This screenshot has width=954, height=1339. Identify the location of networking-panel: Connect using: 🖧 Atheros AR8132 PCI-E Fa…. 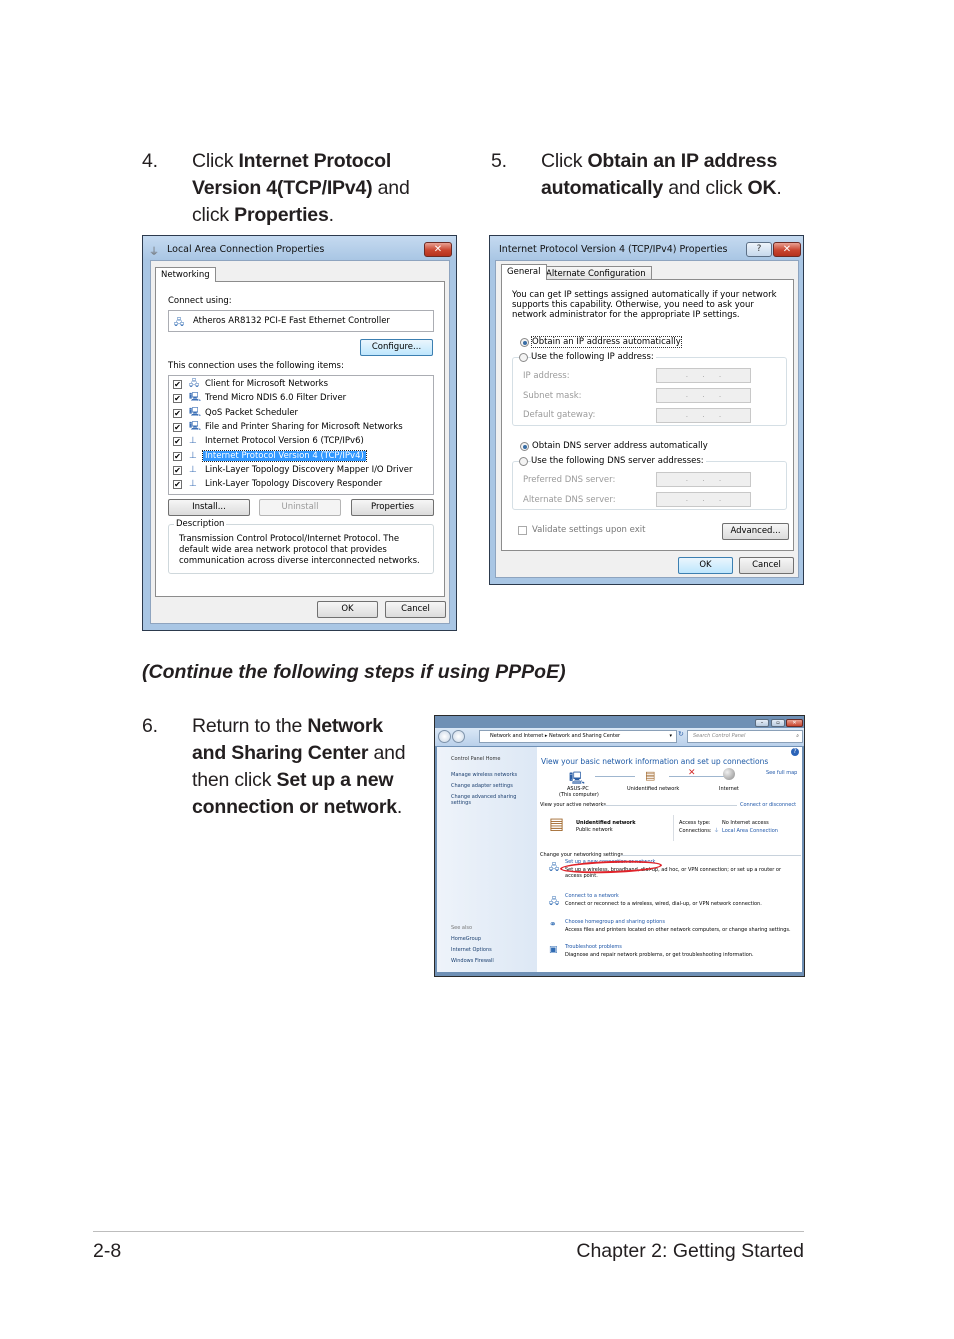
(300, 439).